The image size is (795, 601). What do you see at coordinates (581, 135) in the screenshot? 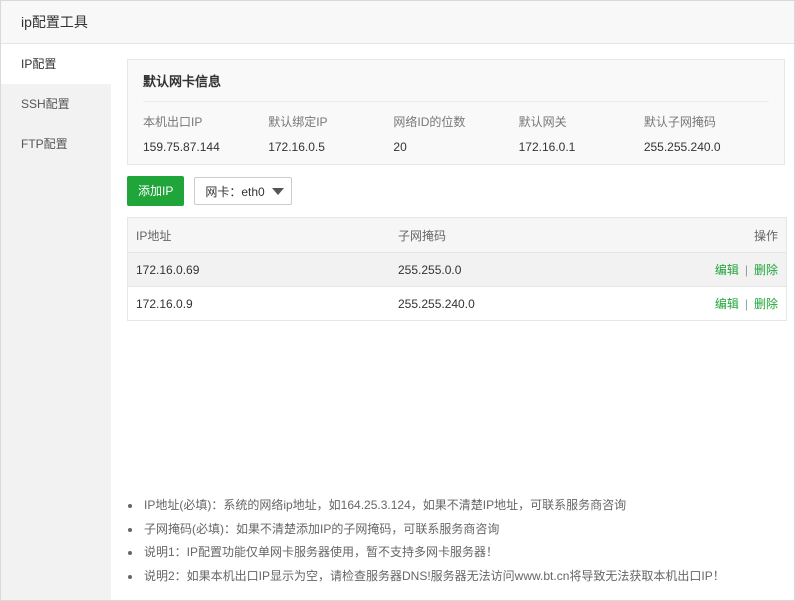
I see `info-field: 默认网关 172.16.0.1` at bounding box center [581, 135].